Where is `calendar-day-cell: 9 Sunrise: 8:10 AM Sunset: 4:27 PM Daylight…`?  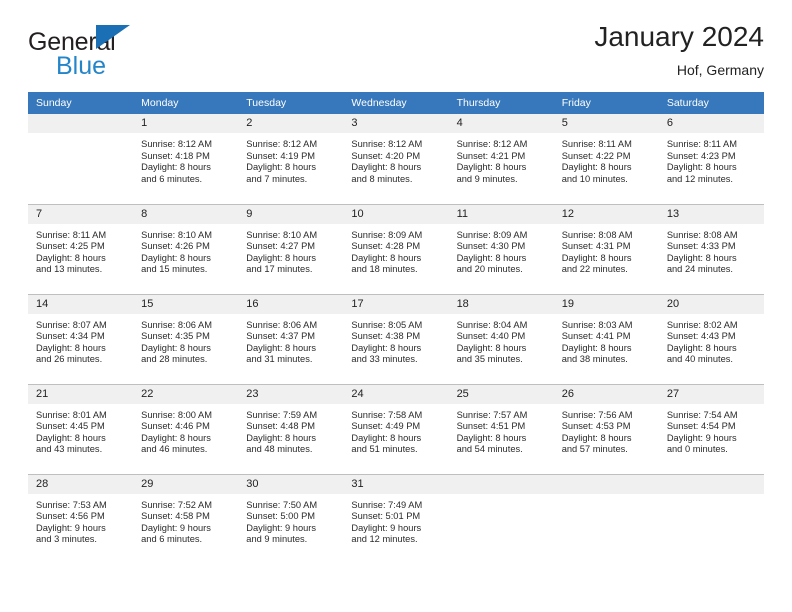 calendar-day-cell: 9 Sunrise: 8:10 AM Sunset: 4:27 PM Daylight… is located at coordinates (291, 248).